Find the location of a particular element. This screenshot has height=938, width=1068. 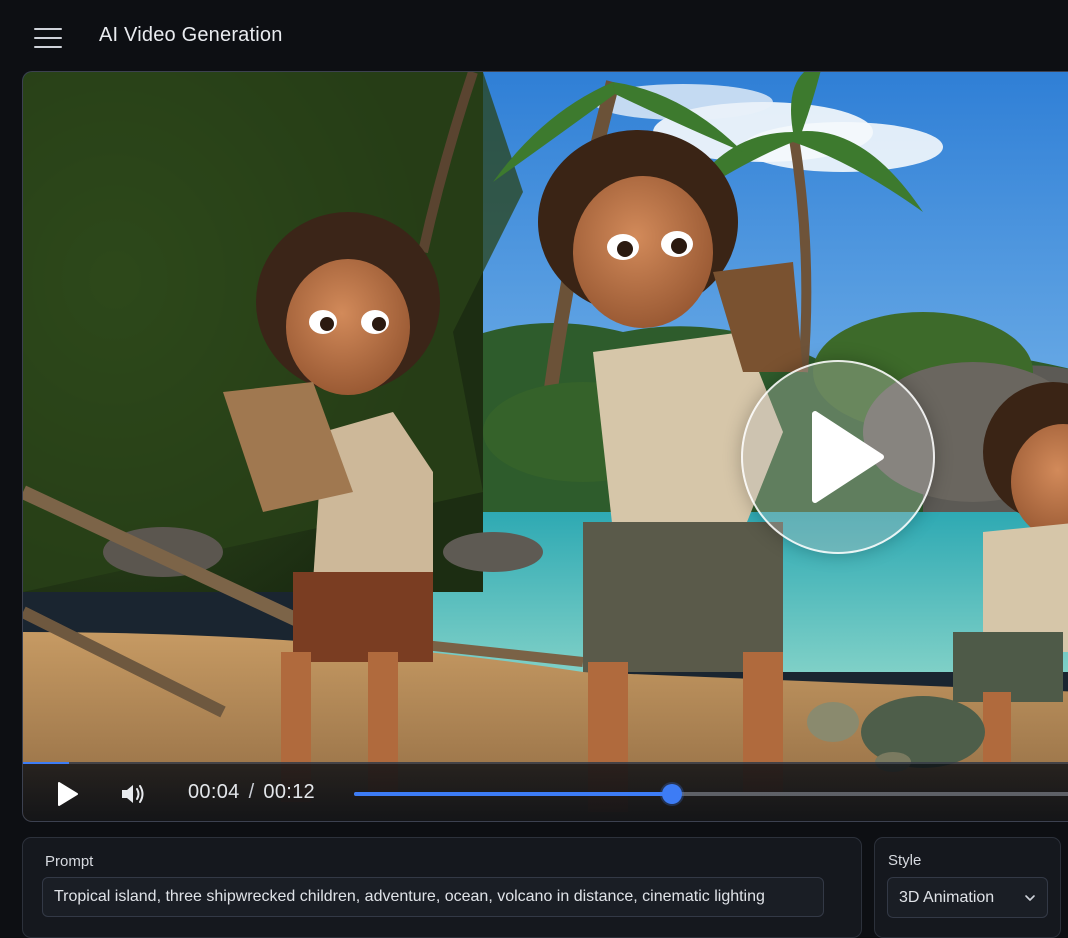

seek-progress is located at coordinates (513, 794).